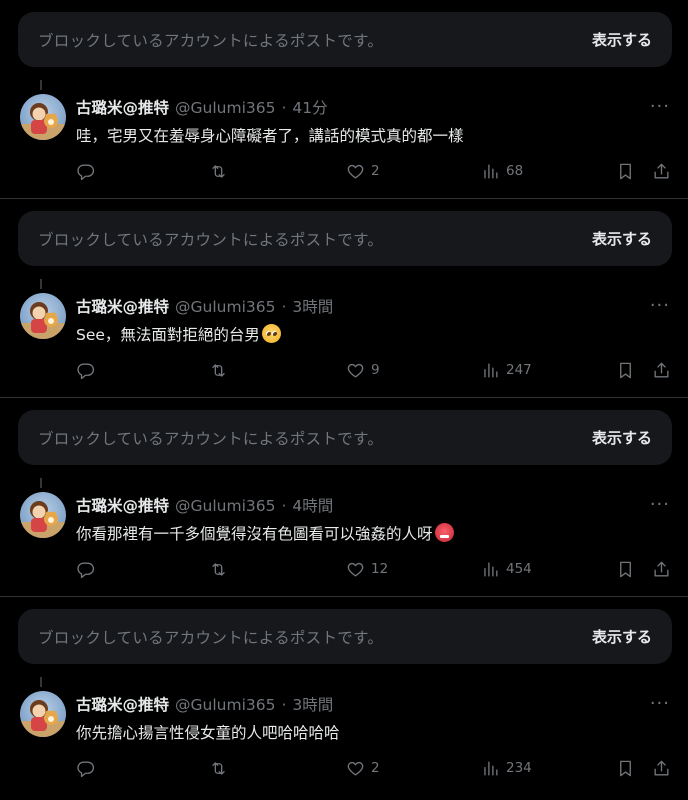 Image resolution: width=688 pixels, height=800 pixels. What do you see at coordinates (254, 534) in the screenshot?
I see `post-text-body: 你看那裡有一千多個覺得沒有色圖看可以強姦的人呀` at bounding box center [254, 534].